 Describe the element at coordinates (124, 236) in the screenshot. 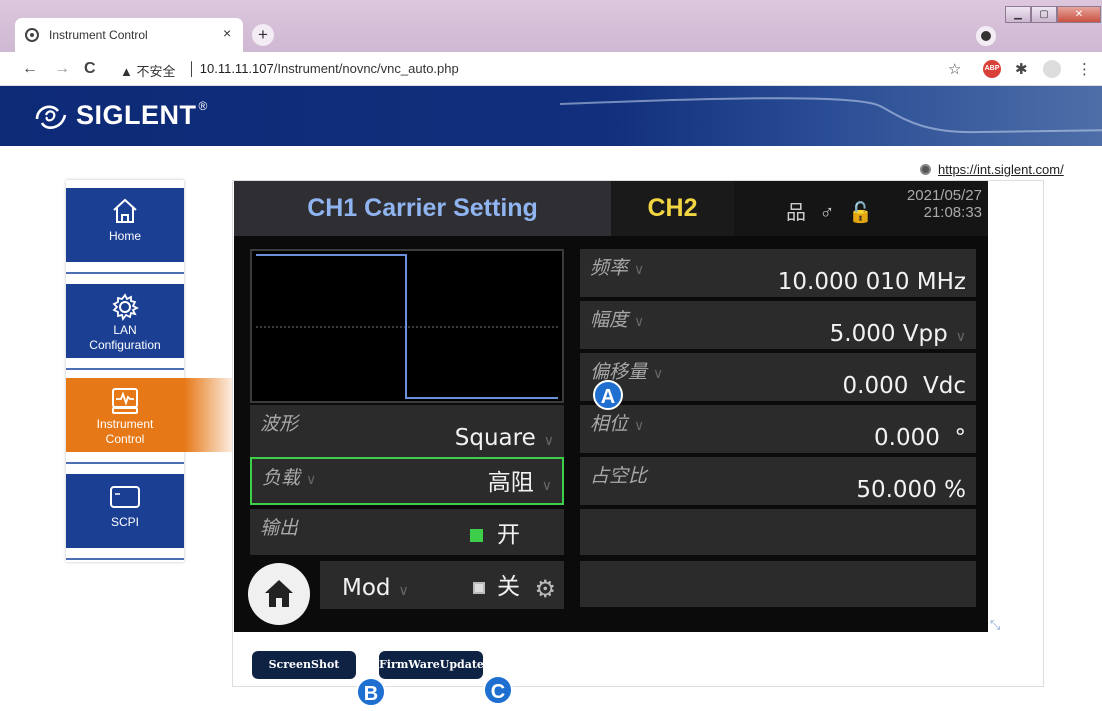

I see `nav-home-label: Home` at that location.